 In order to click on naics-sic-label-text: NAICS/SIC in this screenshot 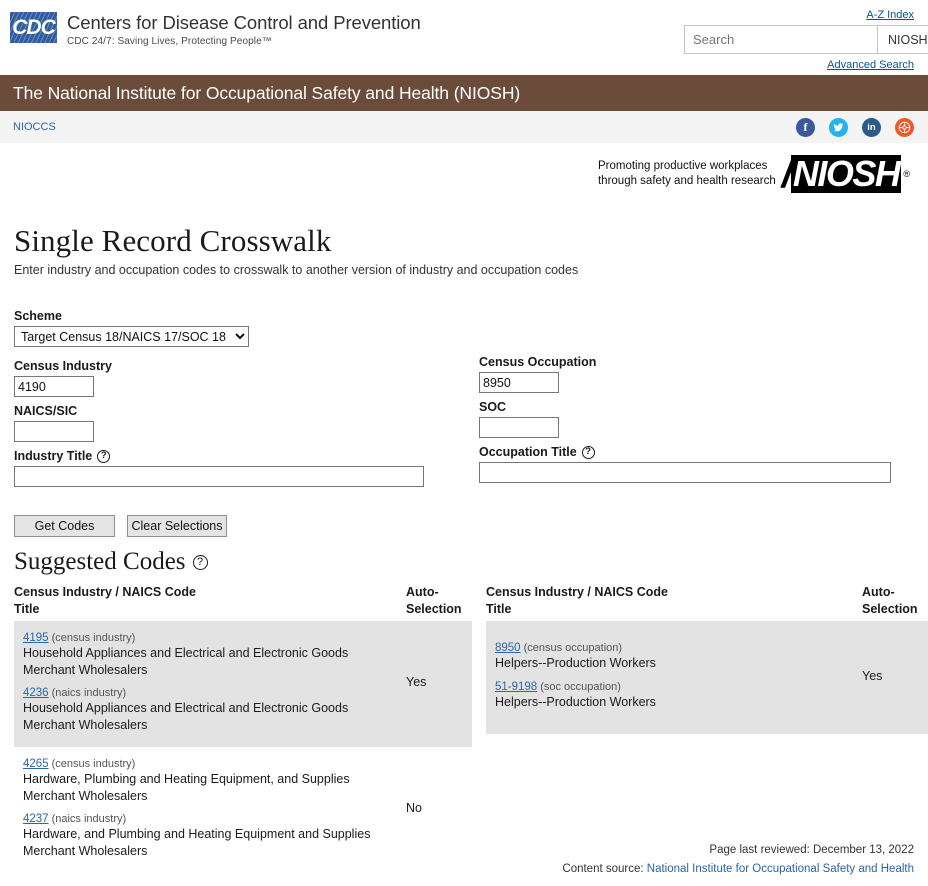, I will do `click(46, 411)`.